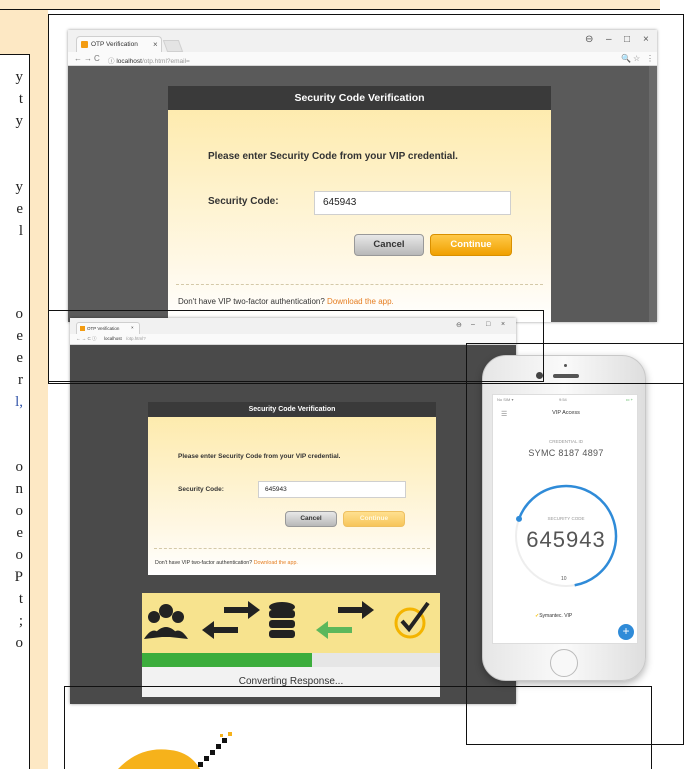  Describe the element at coordinates (345, 620) in the screenshot. I see `exchange-arrows-green-icon` at that location.